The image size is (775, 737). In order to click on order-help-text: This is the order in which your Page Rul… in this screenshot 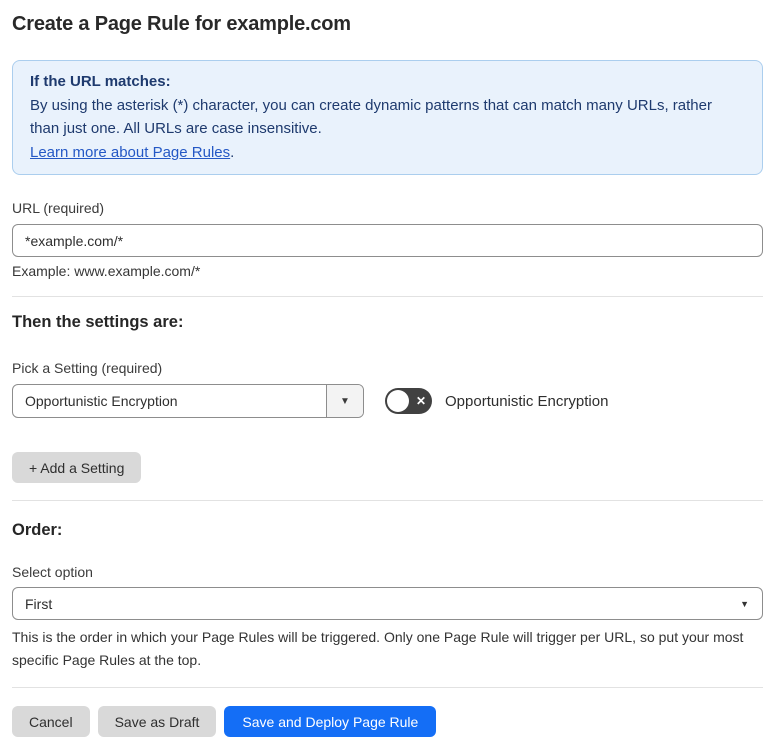, I will do `click(378, 648)`.